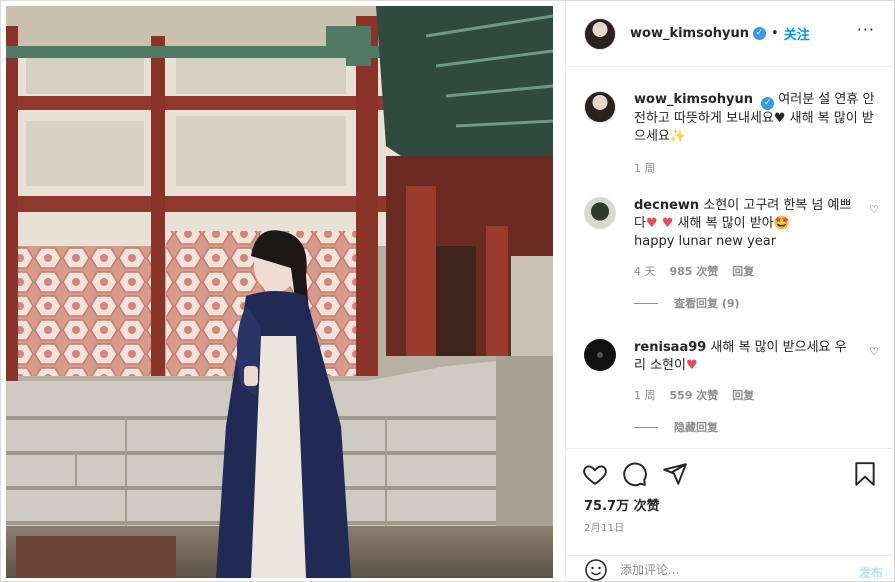  I want to click on comment-text-tail: 새해 복 많이 받아🤩, so click(731, 223).